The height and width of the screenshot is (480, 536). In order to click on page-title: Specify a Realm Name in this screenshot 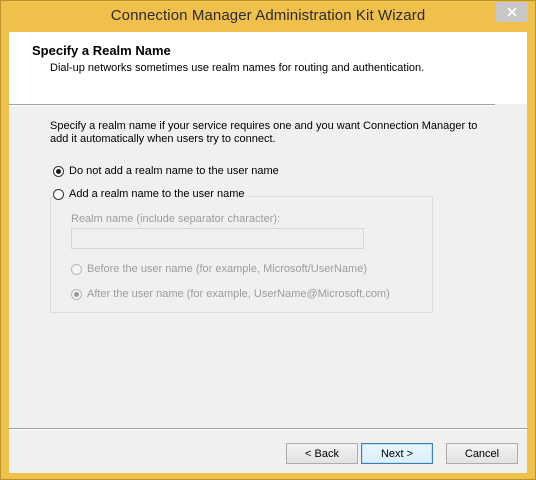, I will do `click(101, 50)`.